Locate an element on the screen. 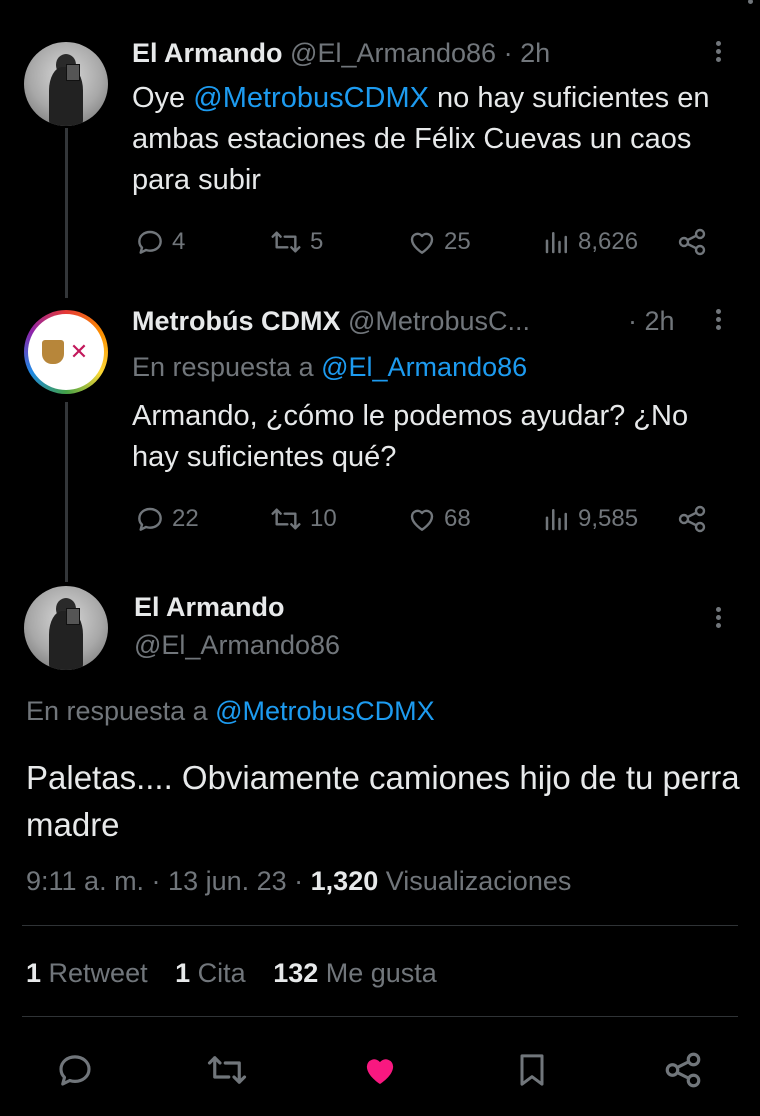 The image size is (760, 1116). retweet-button is located at coordinates (227, 1072).